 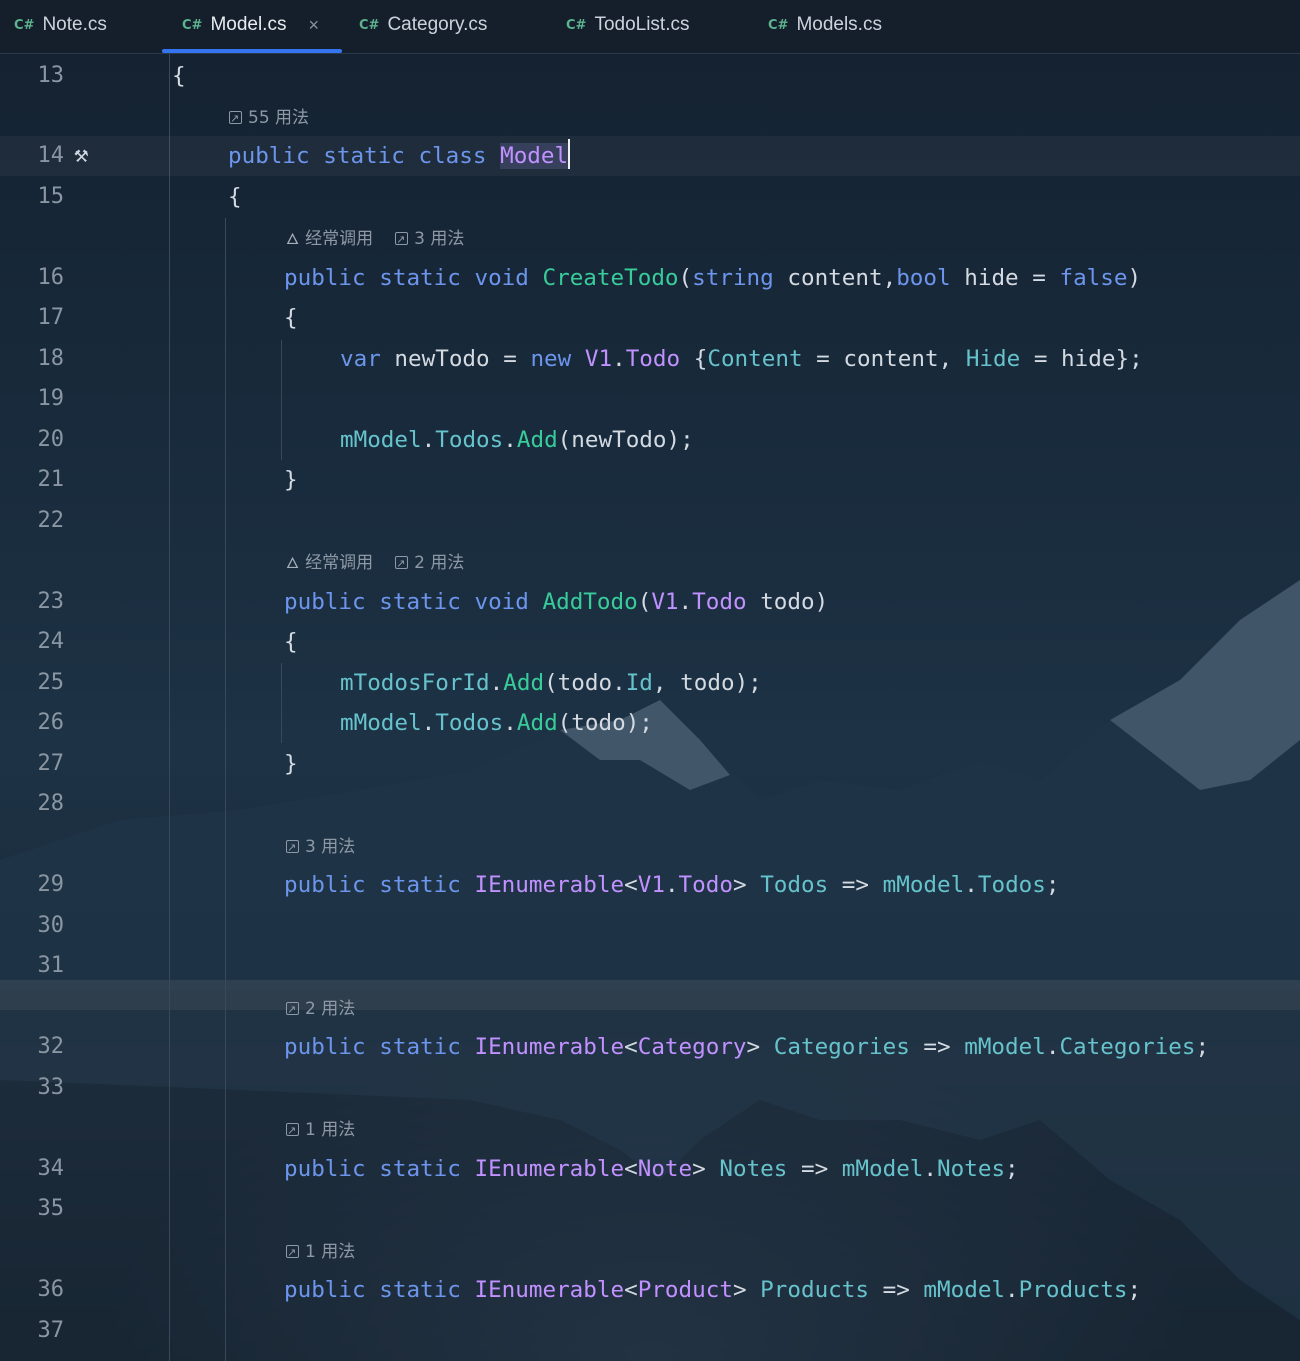 I want to click on code-line: 28, so click(x=650, y=804).